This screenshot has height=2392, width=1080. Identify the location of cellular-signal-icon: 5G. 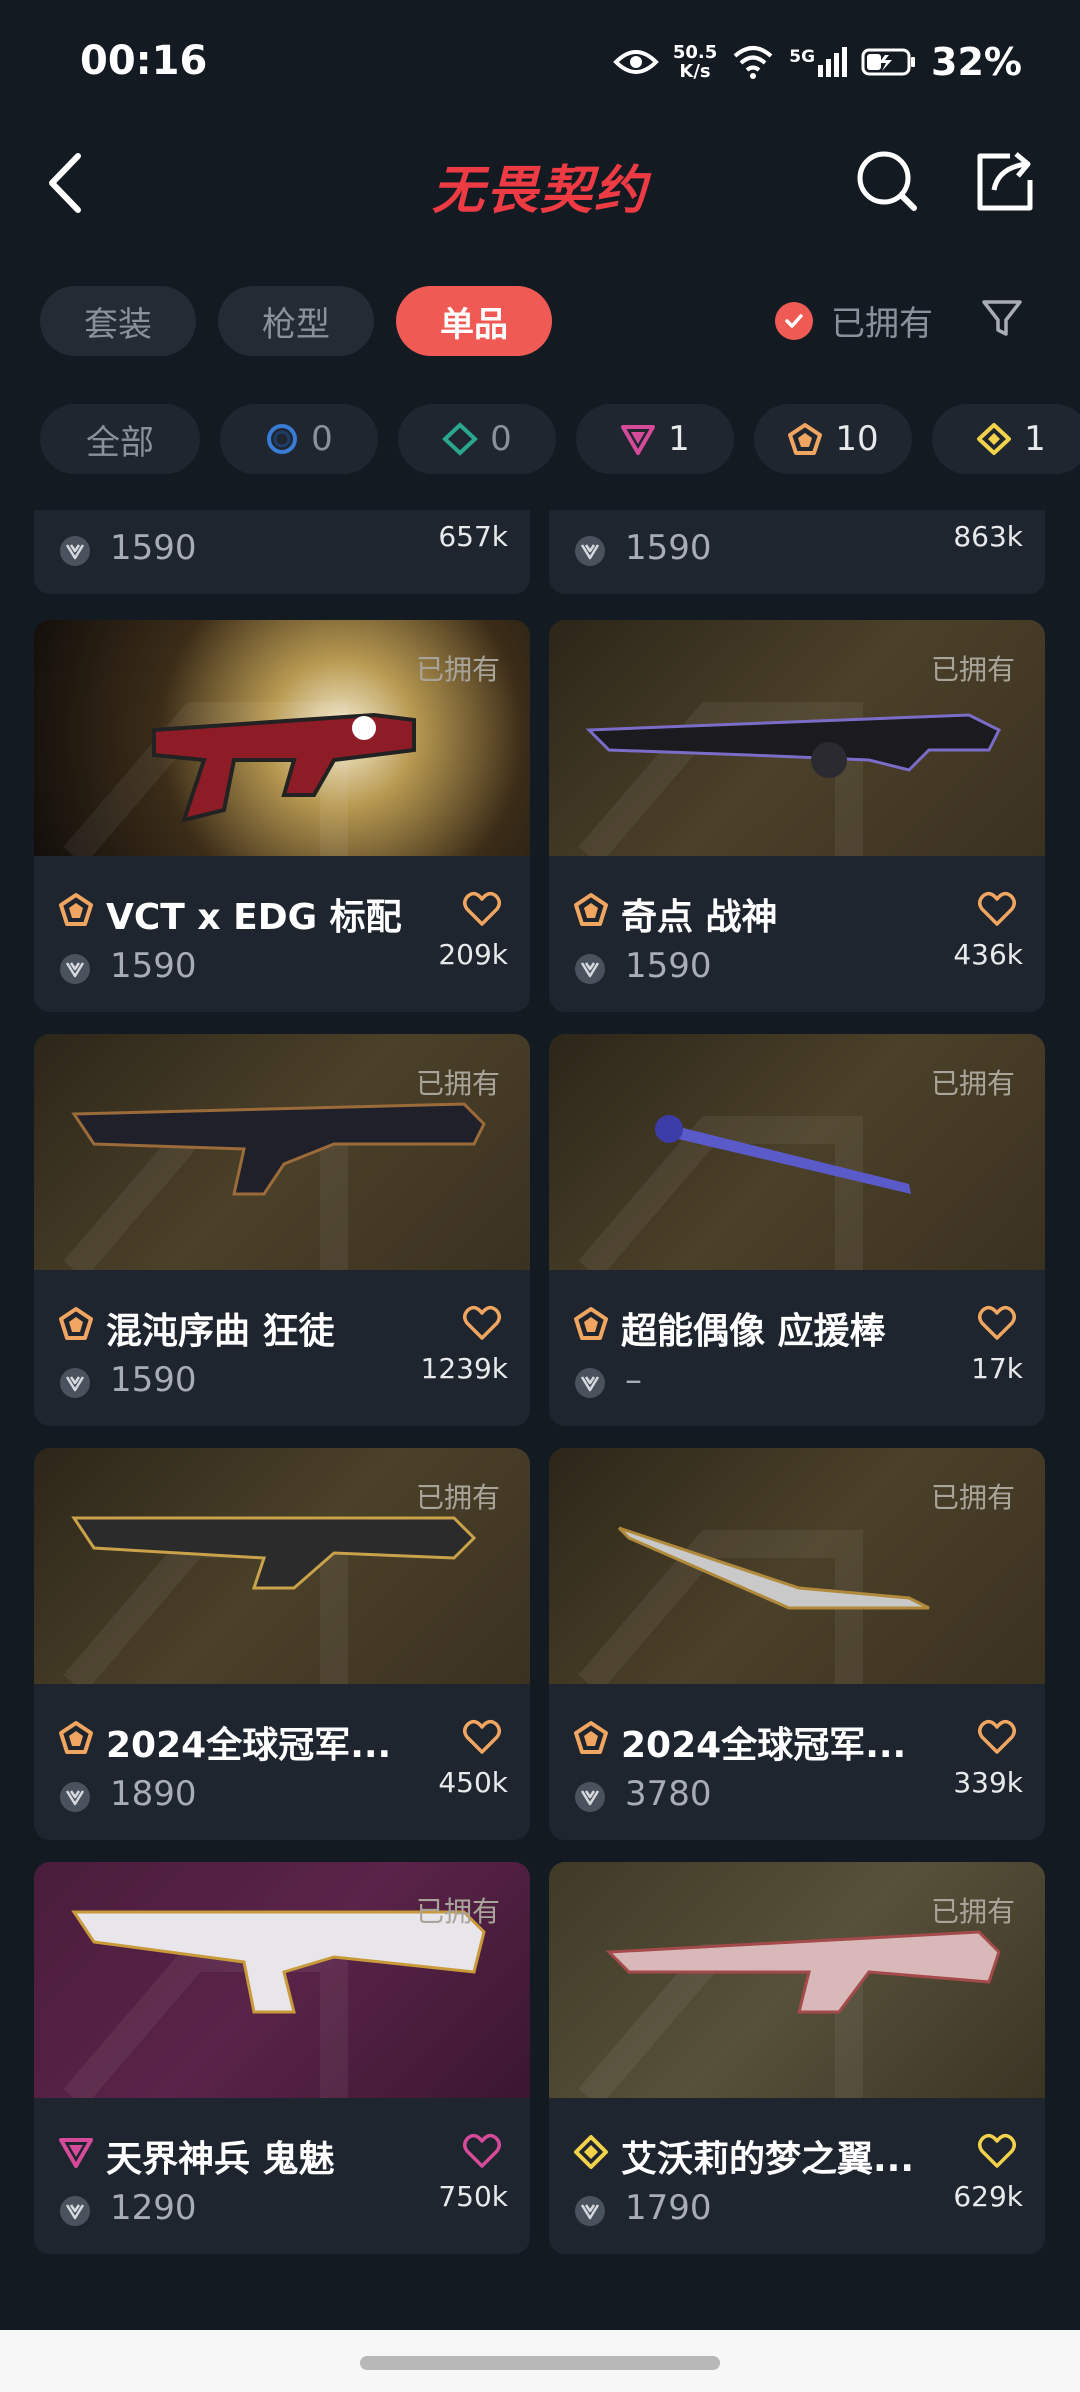
(818, 62).